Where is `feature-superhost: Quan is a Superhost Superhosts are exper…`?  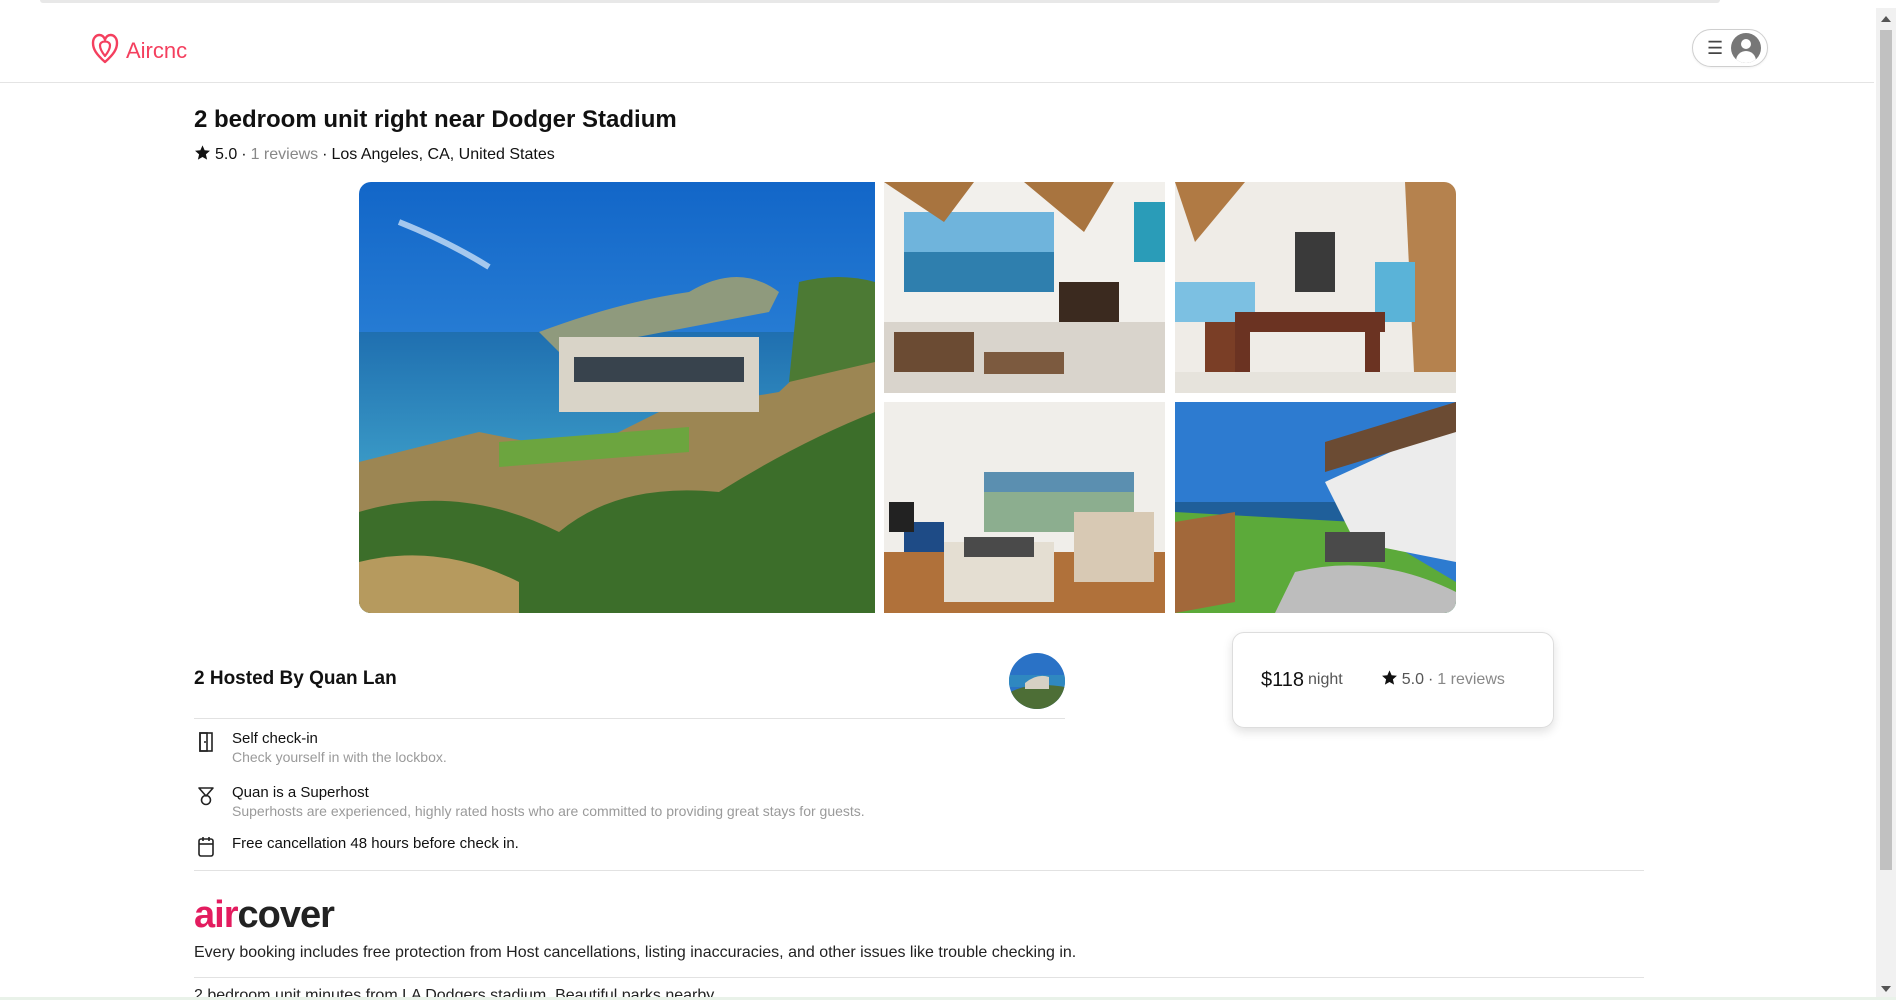
feature-superhost: Quan is a Superhost Superhosts are exper… is located at coordinates (529, 801).